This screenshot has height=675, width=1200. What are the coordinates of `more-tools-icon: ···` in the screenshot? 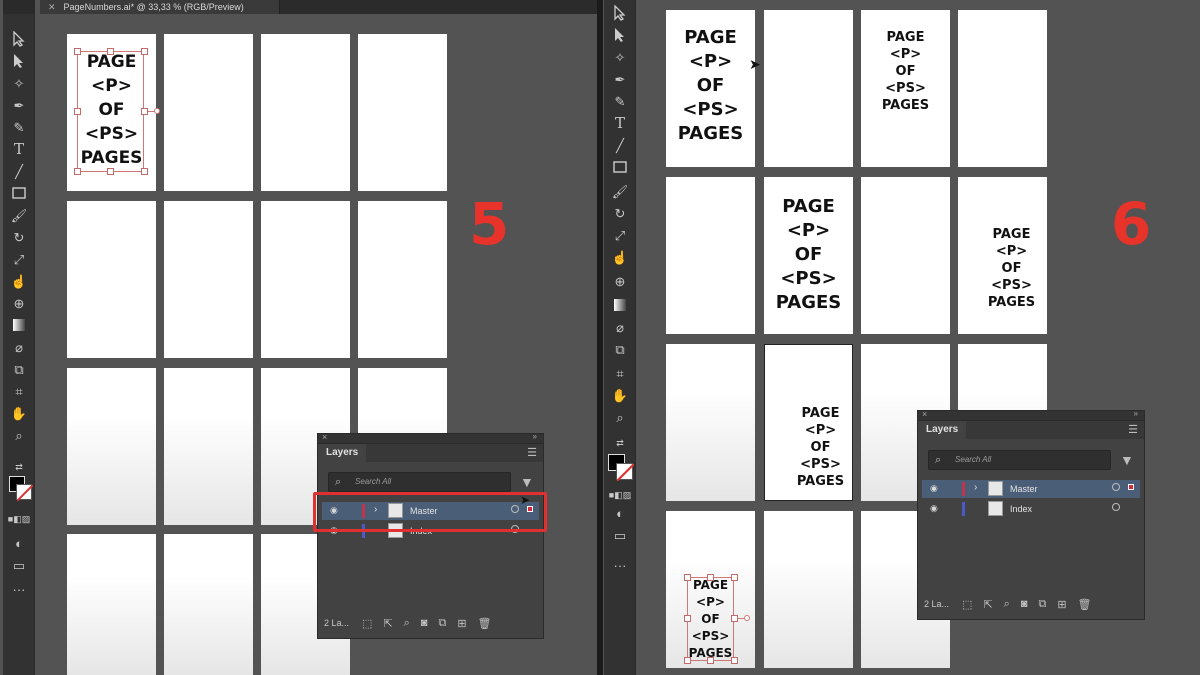 It's located at (620, 565).